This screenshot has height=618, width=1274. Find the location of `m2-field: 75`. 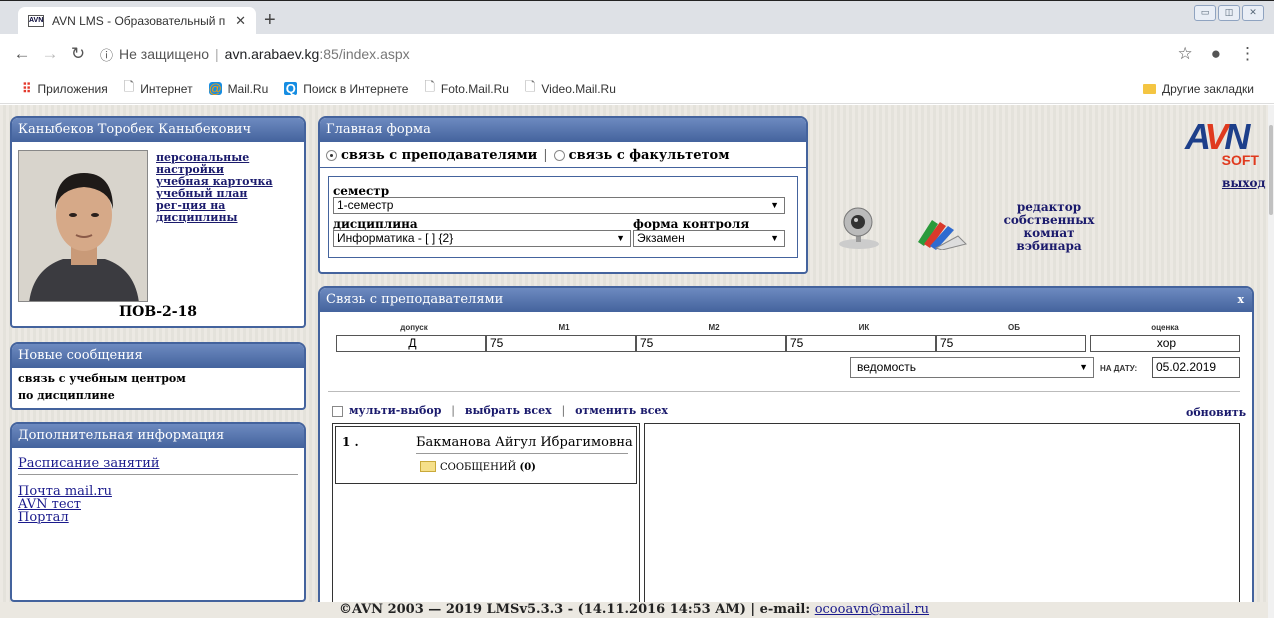

m2-field: 75 is located at coordinates (711, 343).